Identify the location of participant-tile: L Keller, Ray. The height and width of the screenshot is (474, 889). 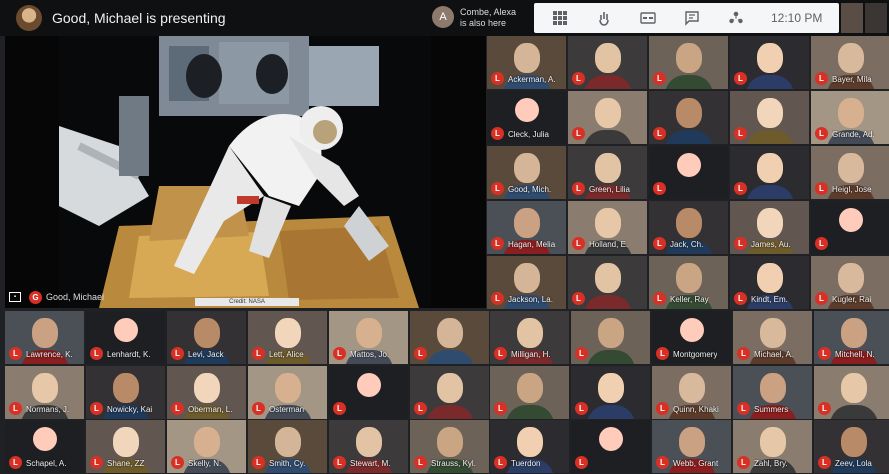
(688, 282).